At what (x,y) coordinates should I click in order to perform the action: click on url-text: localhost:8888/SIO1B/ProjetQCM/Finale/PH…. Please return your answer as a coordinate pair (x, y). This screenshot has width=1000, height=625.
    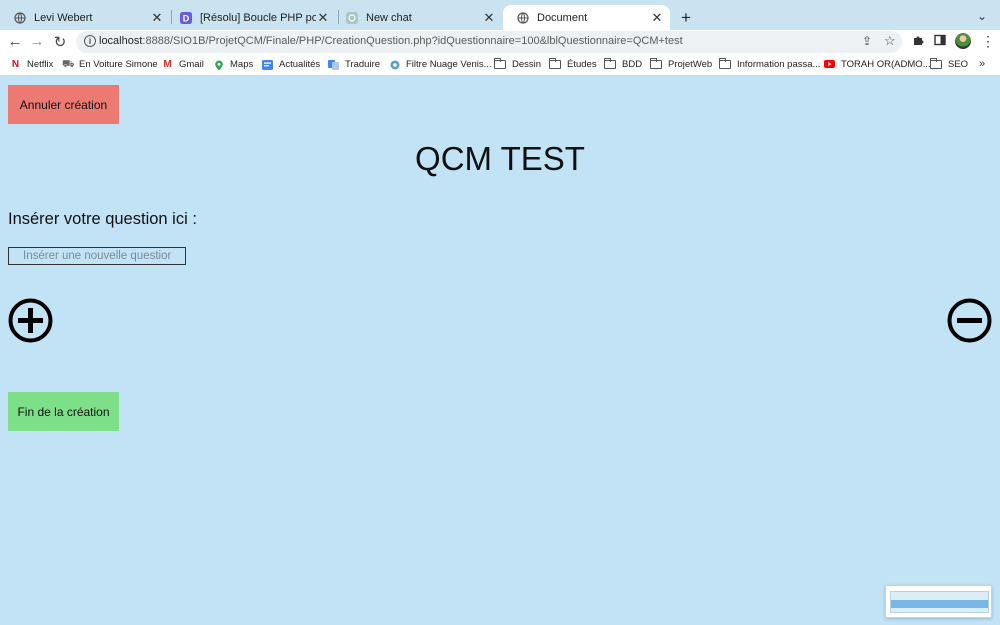
    Looking at the image, I should click on (391, 41).